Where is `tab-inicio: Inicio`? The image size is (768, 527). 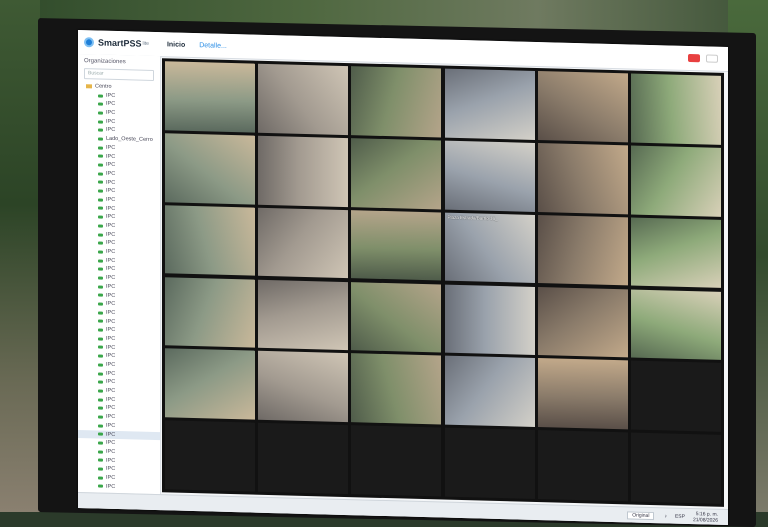
tab-inicio: Inicio is located at coordinates (176, 44).